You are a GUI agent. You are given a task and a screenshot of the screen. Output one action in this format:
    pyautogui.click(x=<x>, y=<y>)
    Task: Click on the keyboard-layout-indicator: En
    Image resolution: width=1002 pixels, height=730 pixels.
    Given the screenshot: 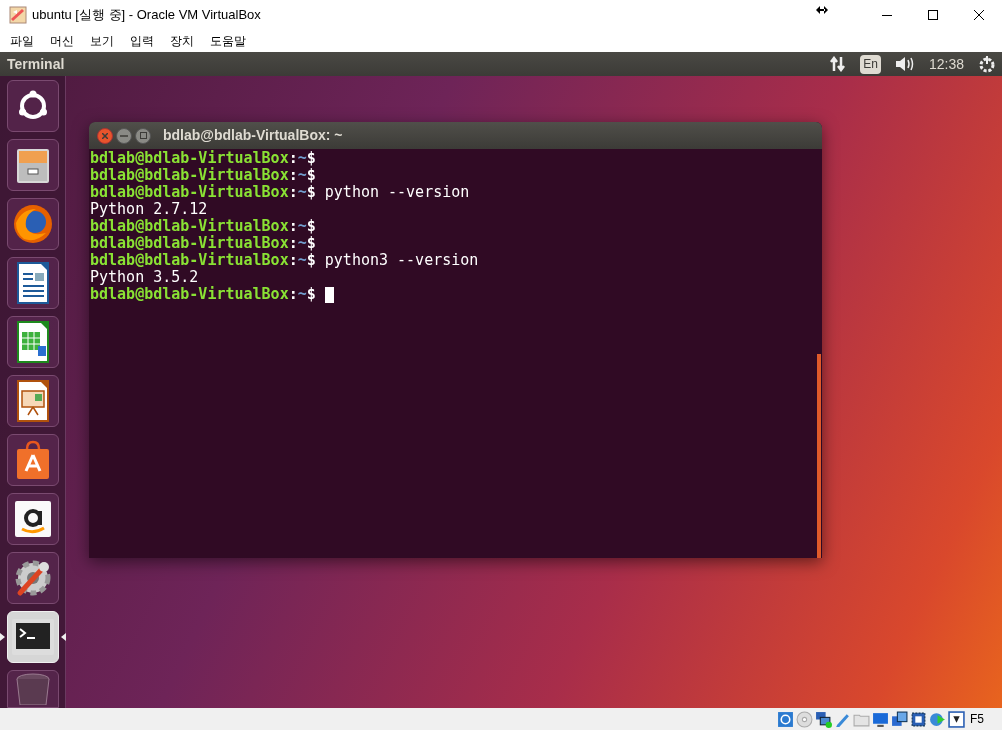 What is the action you would take?
    pyautogui.click(x=870, y=64)
    